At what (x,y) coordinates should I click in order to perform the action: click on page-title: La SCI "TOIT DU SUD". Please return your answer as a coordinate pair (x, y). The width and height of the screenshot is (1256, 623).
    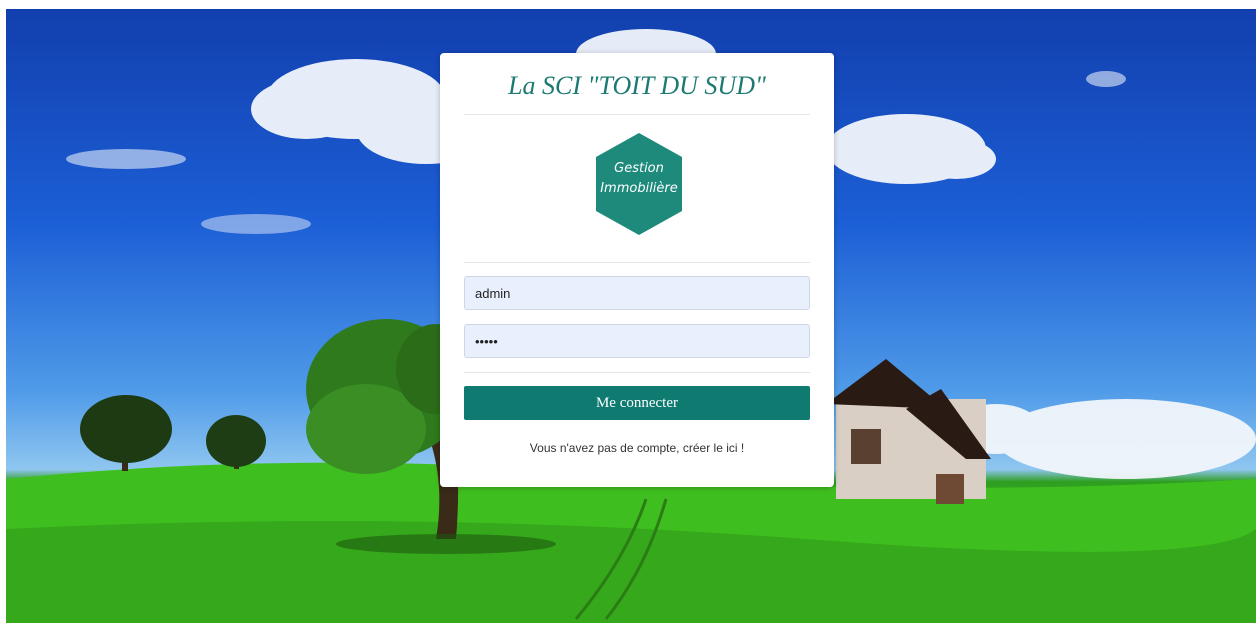
    Looking at the image, I should click on (637, 85).